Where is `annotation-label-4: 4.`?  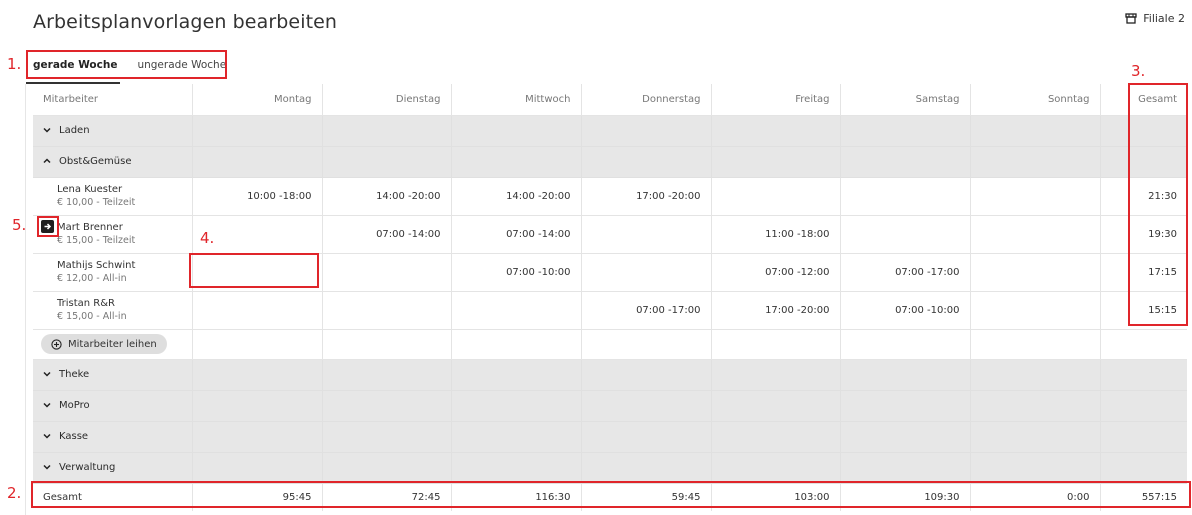 annotation-label-4: 4. is located at coordinates (207, 238).